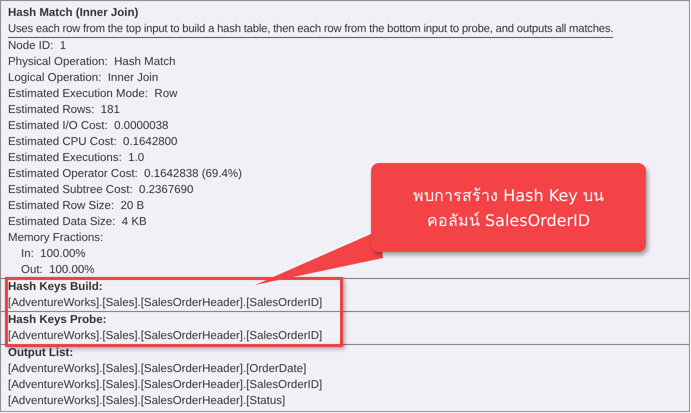  I want to click on property-text: Estimated Subtree Cost: 0.2367690, so click(101, 190).